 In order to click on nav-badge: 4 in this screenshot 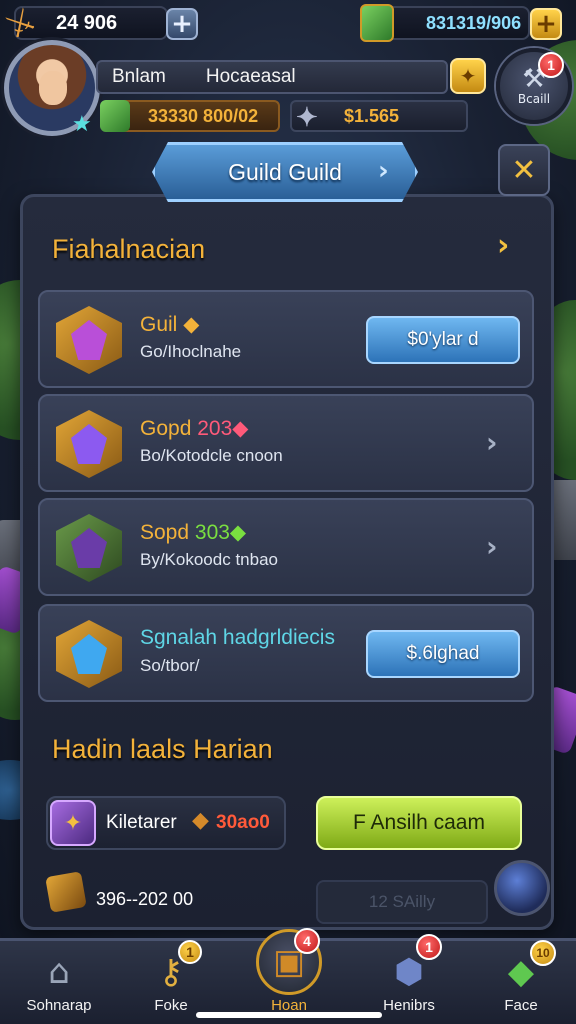, I will do `click(307, 941)`.